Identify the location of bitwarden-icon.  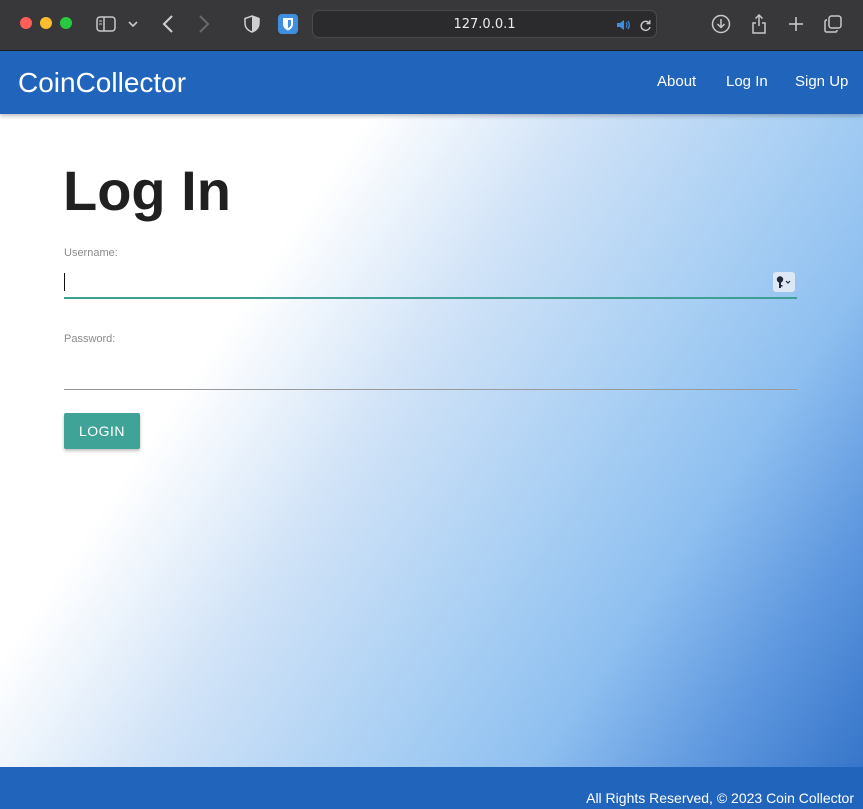
(288, 24).